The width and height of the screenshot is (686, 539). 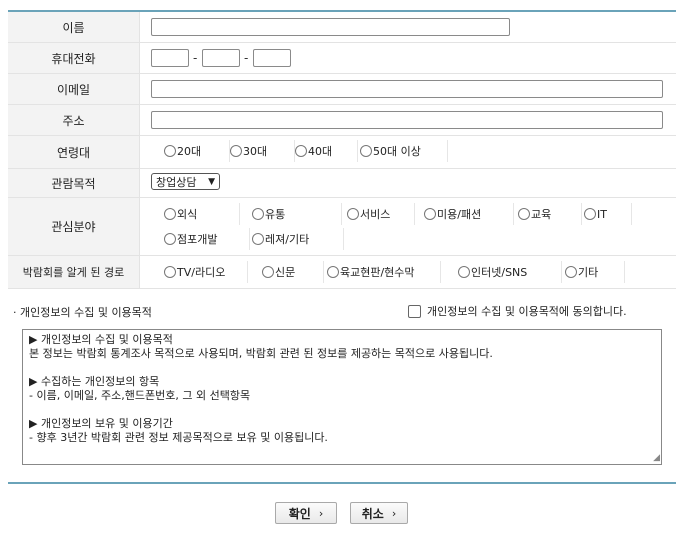 I want to click on purpose-select: 창업상담 ▼, so click(x=185, y=181).